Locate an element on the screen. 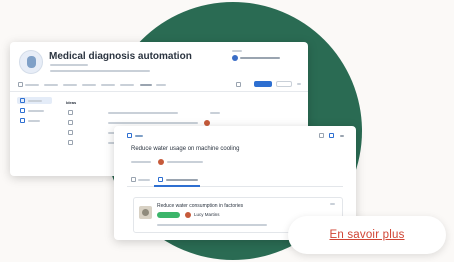 The width and height of the screenshot is (454, 262). nav-tab-active is located at coordinates (146, 85).